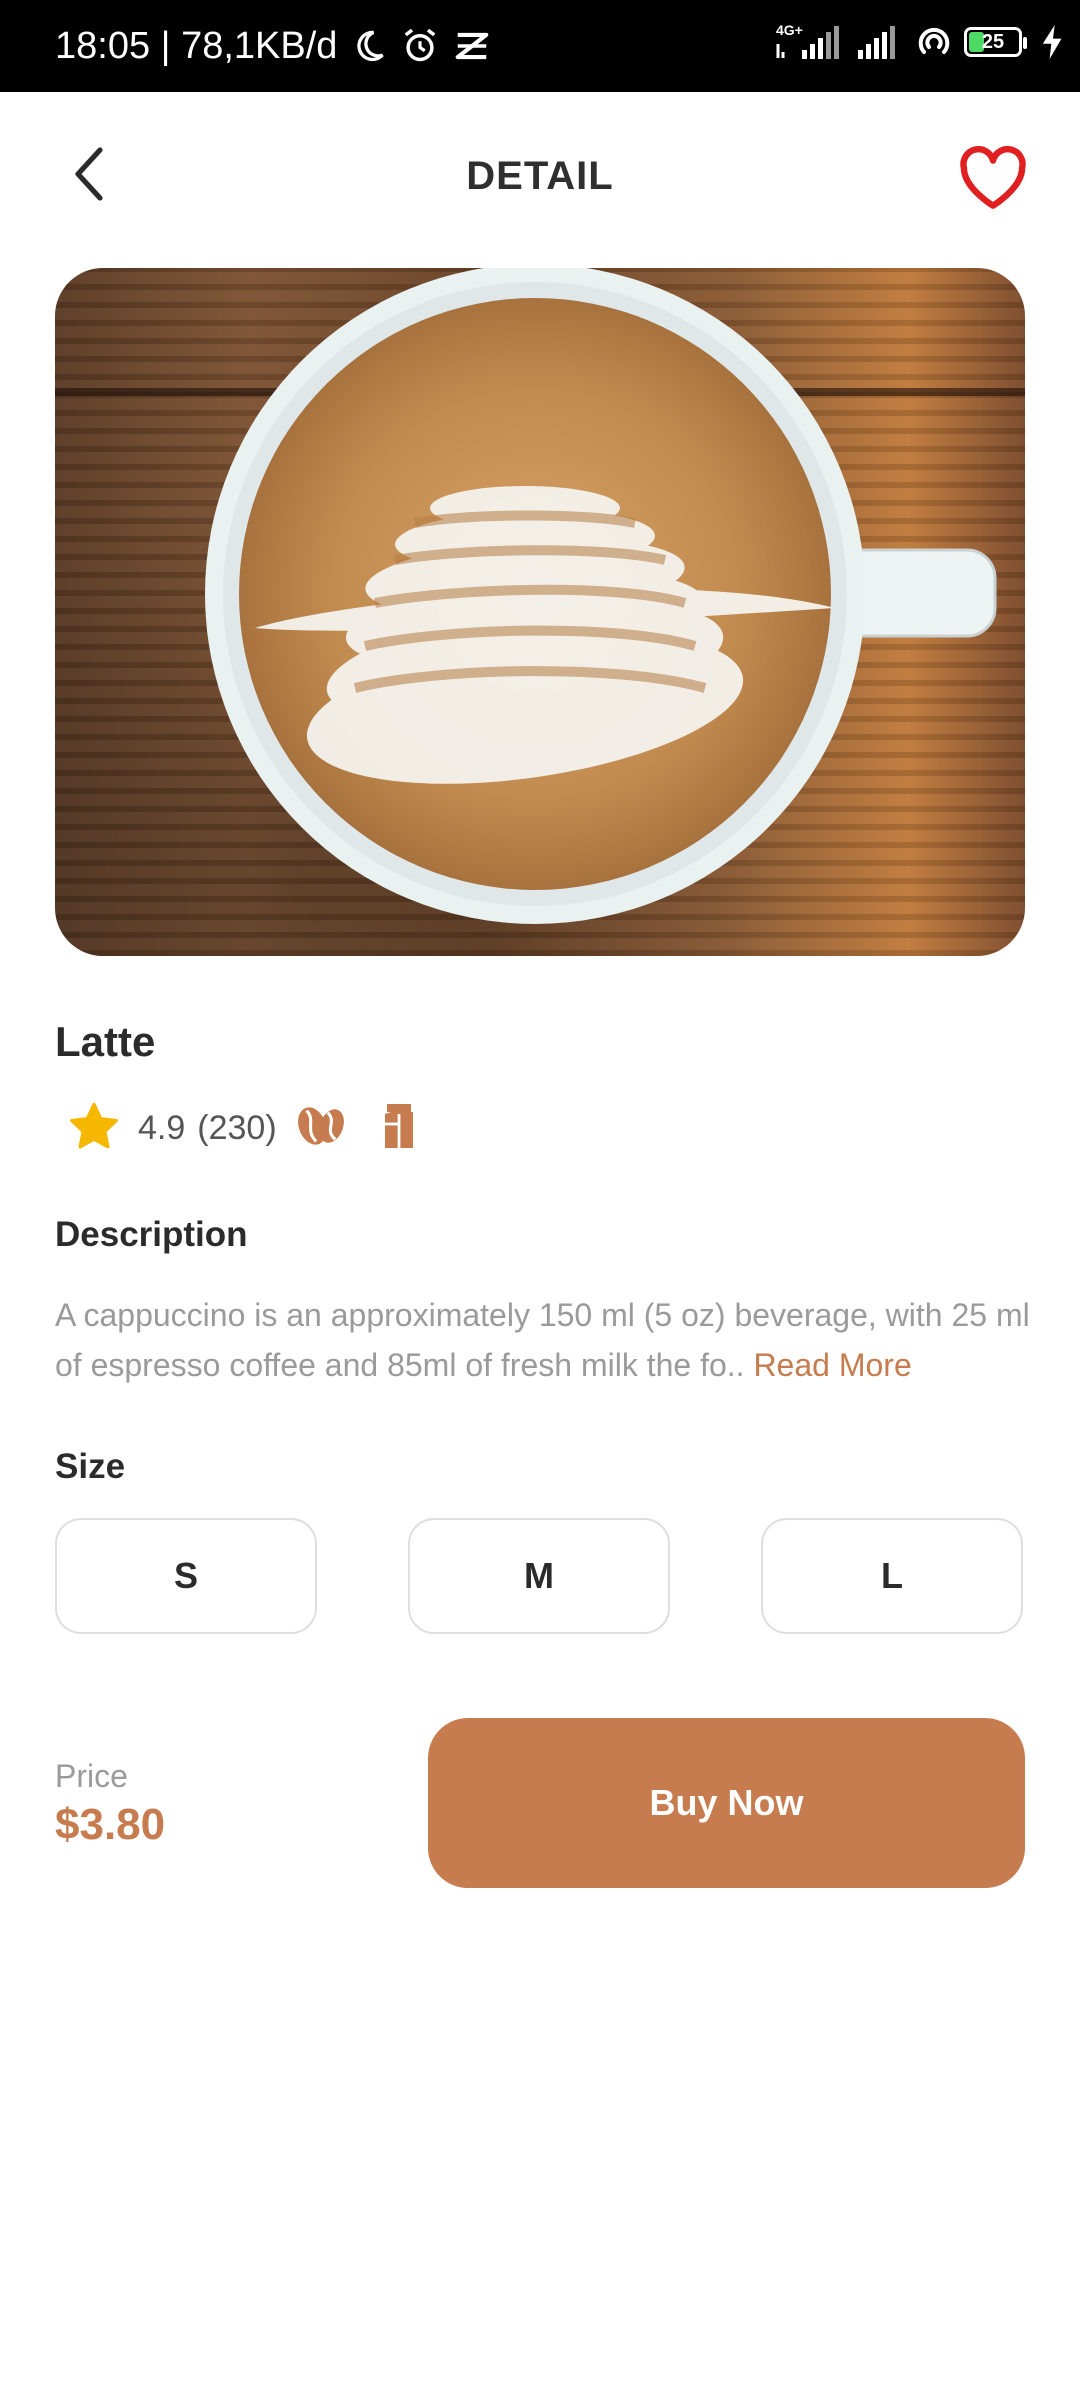  What do you see at coordinates (809, 42) in the screenshot?
I see `signal-icon: 4G+` at bounding box center [809, 42].